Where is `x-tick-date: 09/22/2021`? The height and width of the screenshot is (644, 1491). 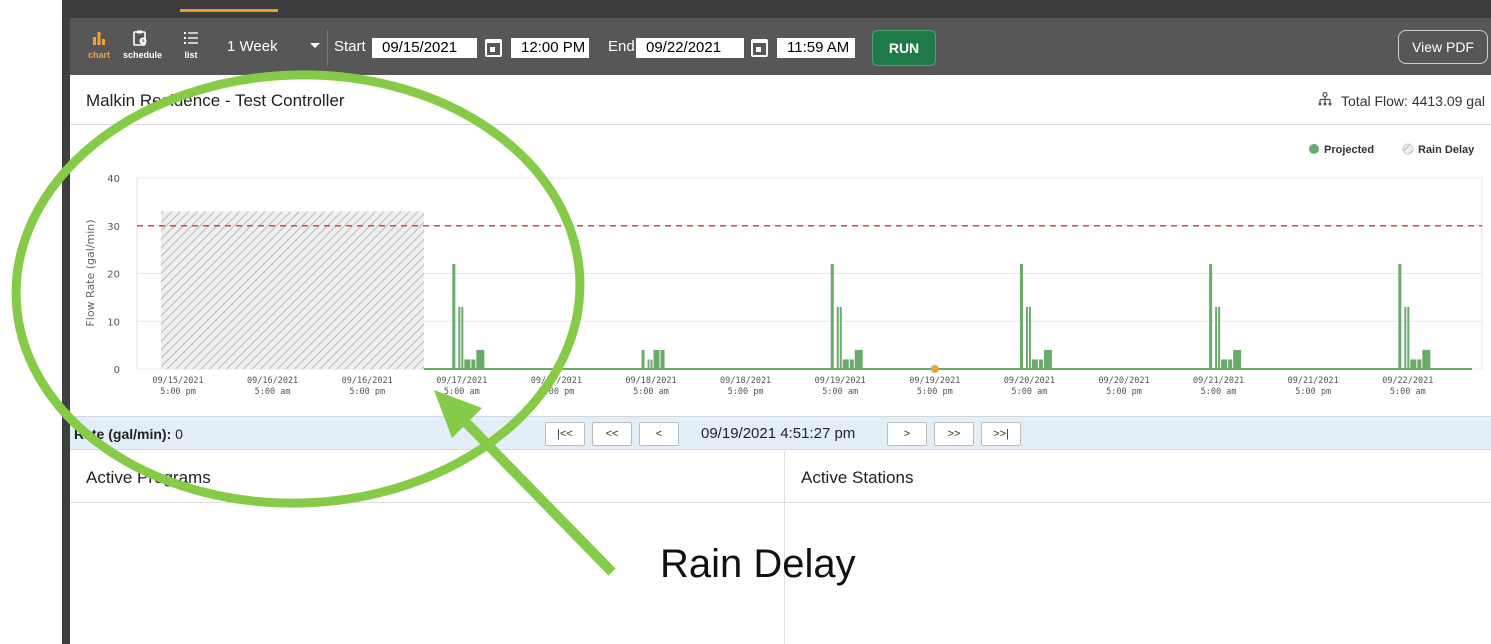 x-tick-date: 09/22/2021 is located at coordinates (1407, 381).